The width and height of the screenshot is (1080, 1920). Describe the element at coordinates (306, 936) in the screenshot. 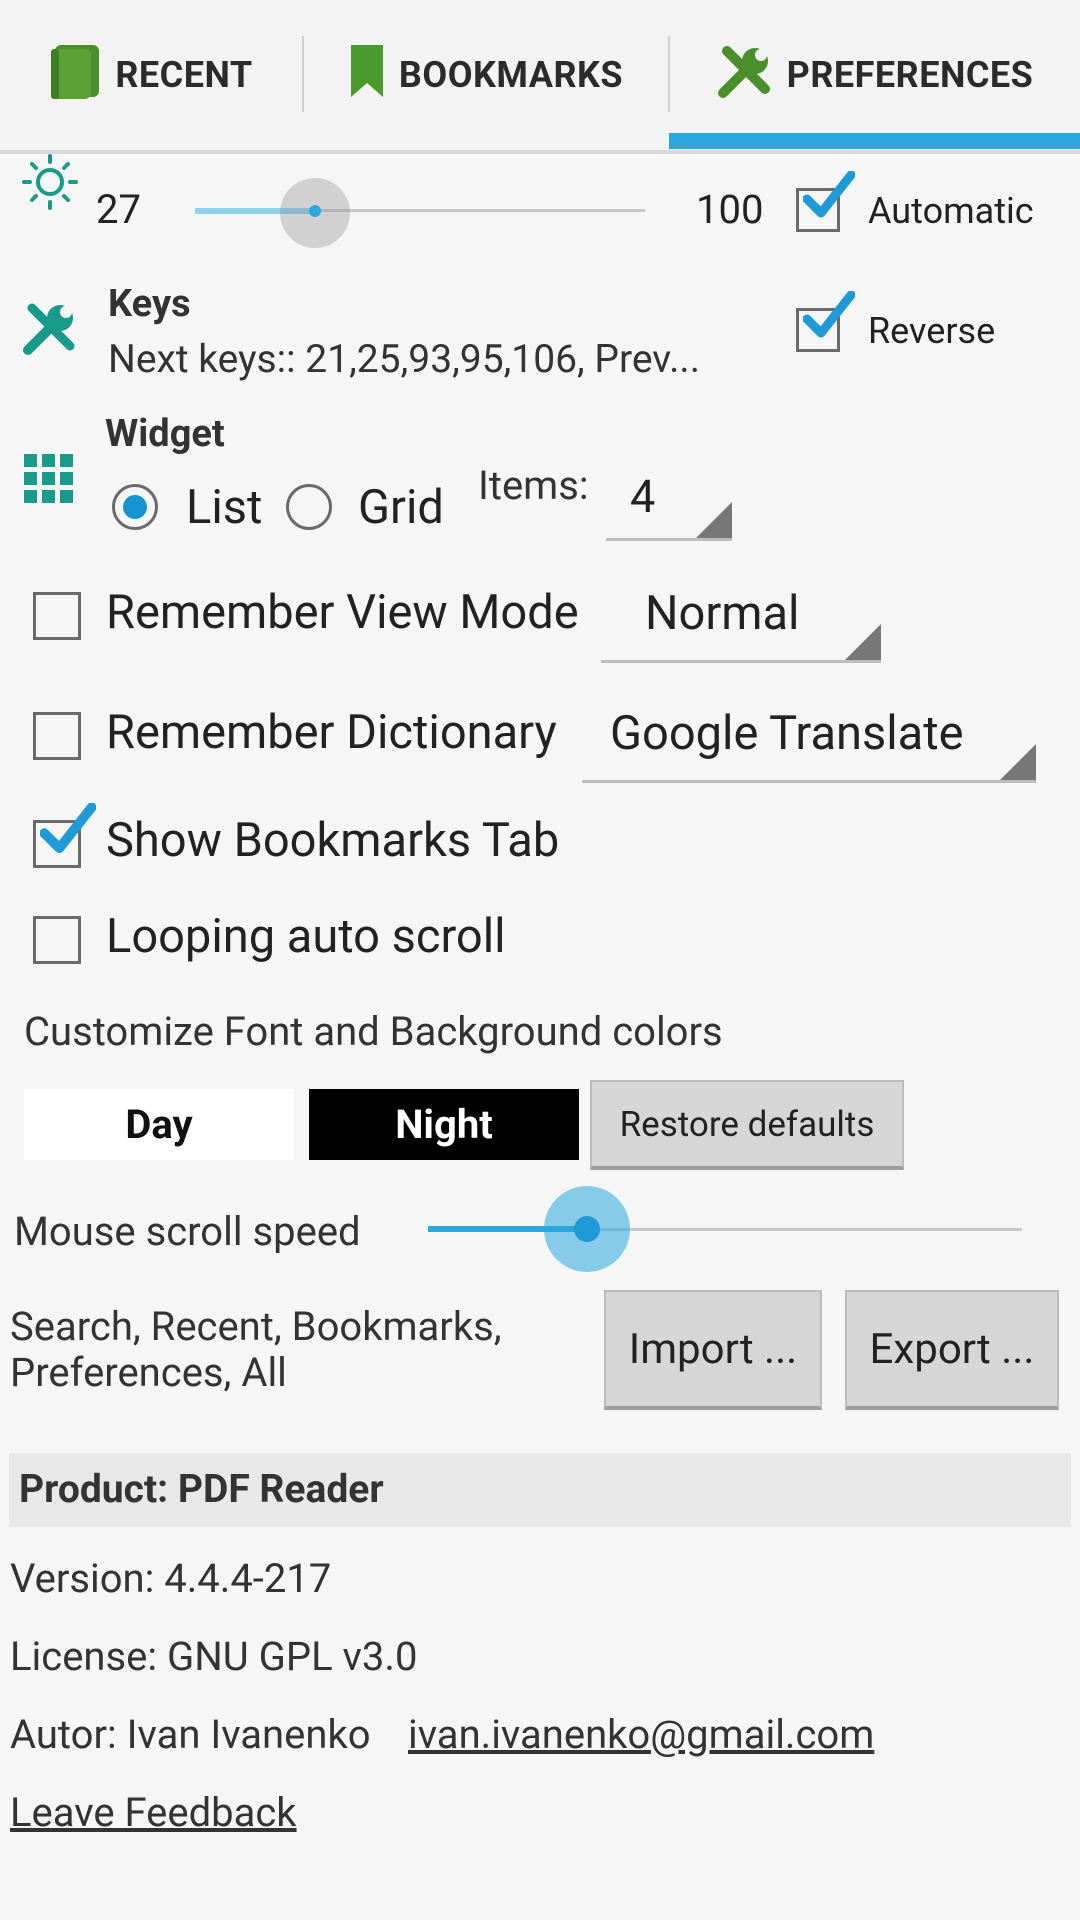

I see `looping-auto-scroll-label: Looping auto scroll` at that location.